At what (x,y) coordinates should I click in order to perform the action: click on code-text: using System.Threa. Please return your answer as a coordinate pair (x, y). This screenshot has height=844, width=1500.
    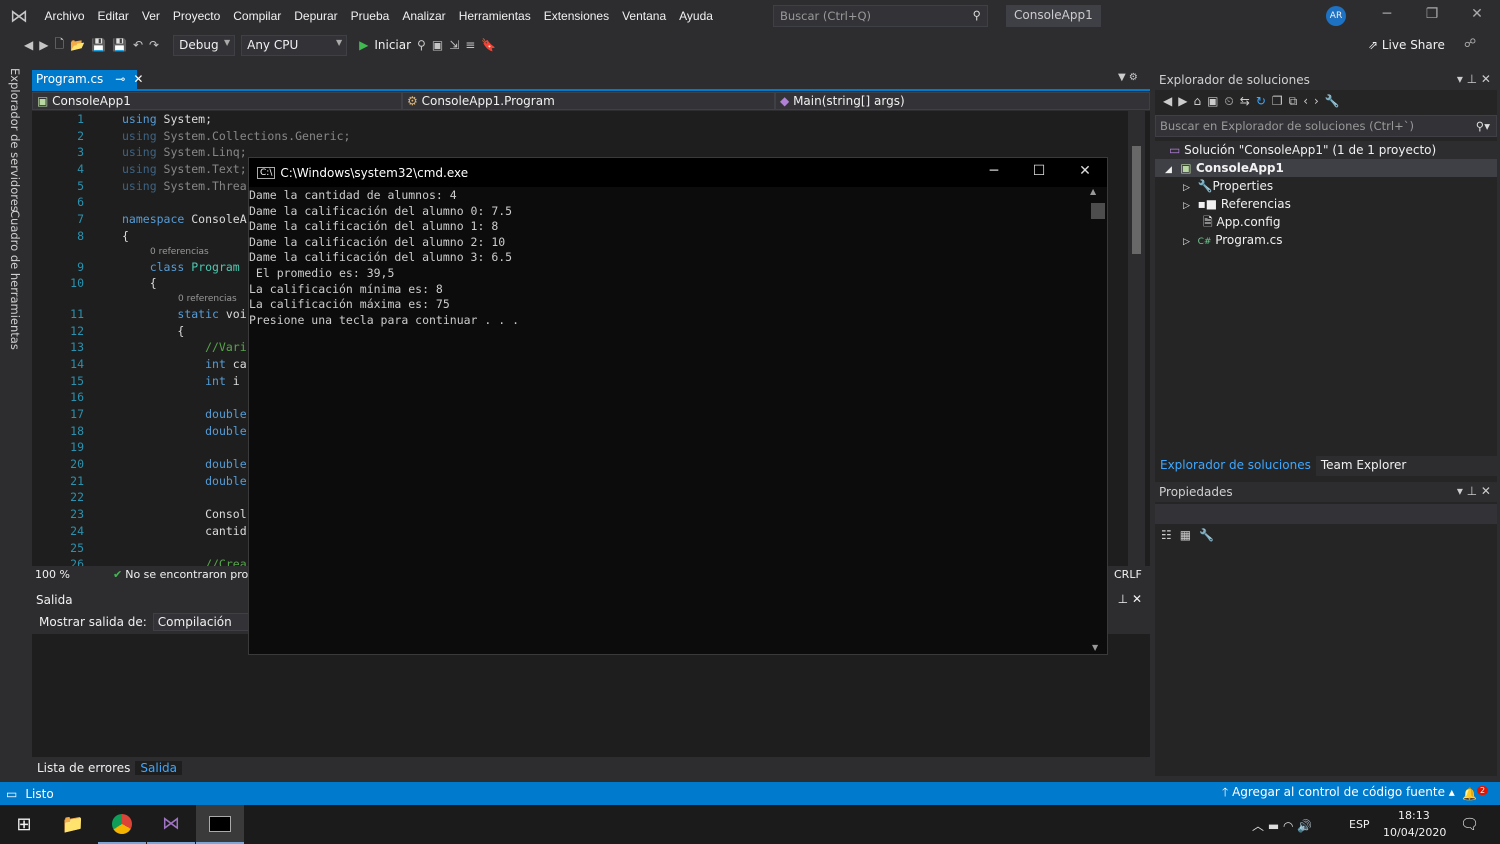
    Looking at the image, I should click on (184, 185).